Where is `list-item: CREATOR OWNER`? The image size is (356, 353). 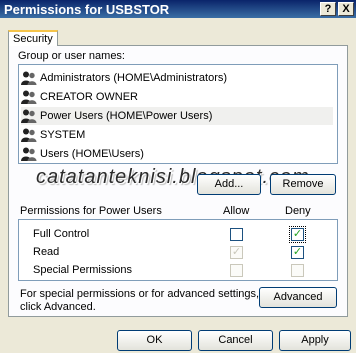
list-item: CREATOR OWNER is located at coordinates (177, 97).